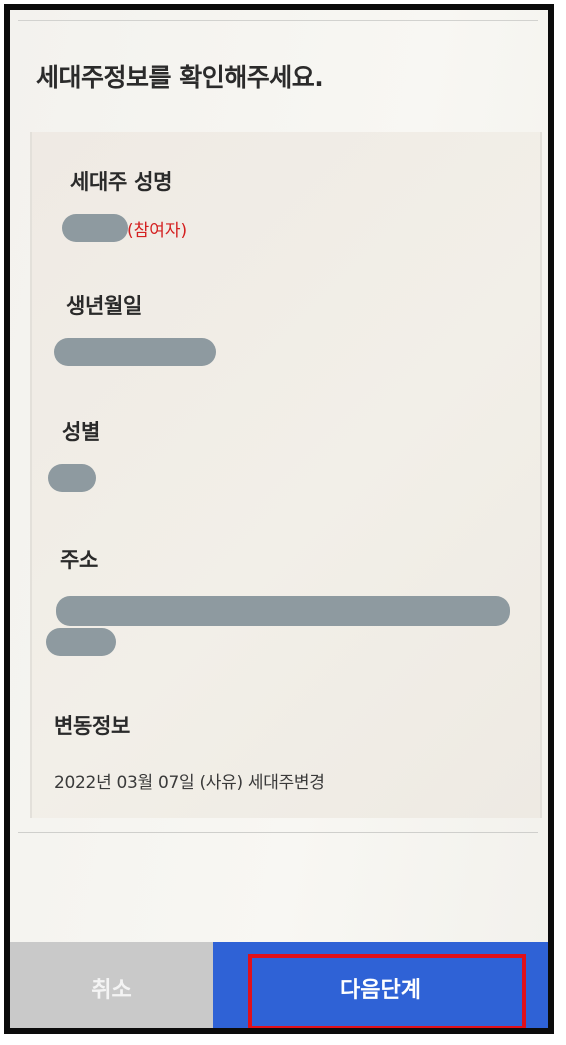  What do you see at coordinates (95, 228) in the screenshot?
I see `redacted-head-name` at bounding box center [95, 228].